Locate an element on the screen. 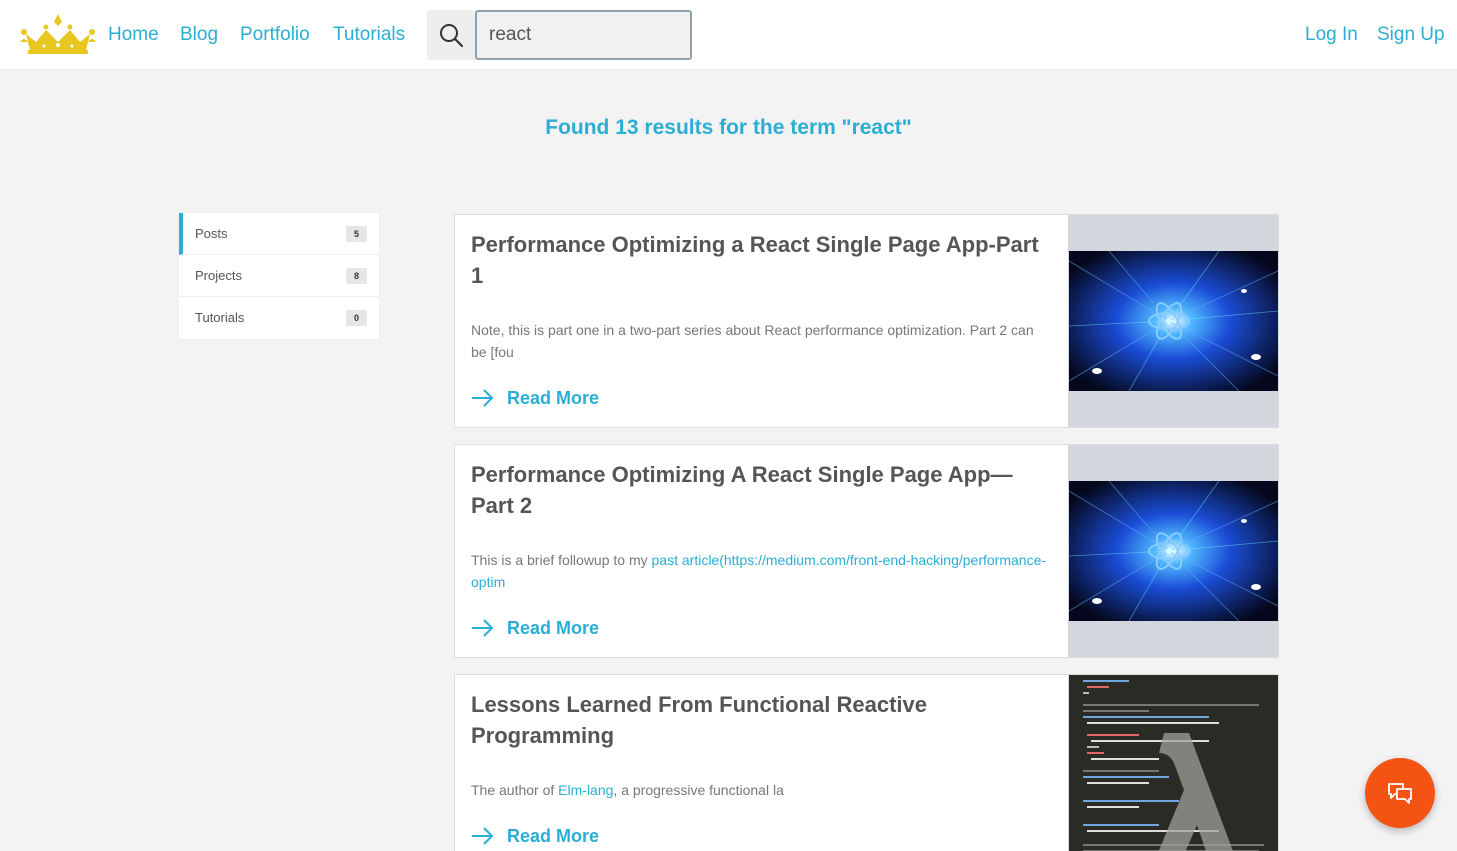 This screenshot has width=1457, height=851. nav-tutorials-link: Tutorials is located at coordinates (369, 35).